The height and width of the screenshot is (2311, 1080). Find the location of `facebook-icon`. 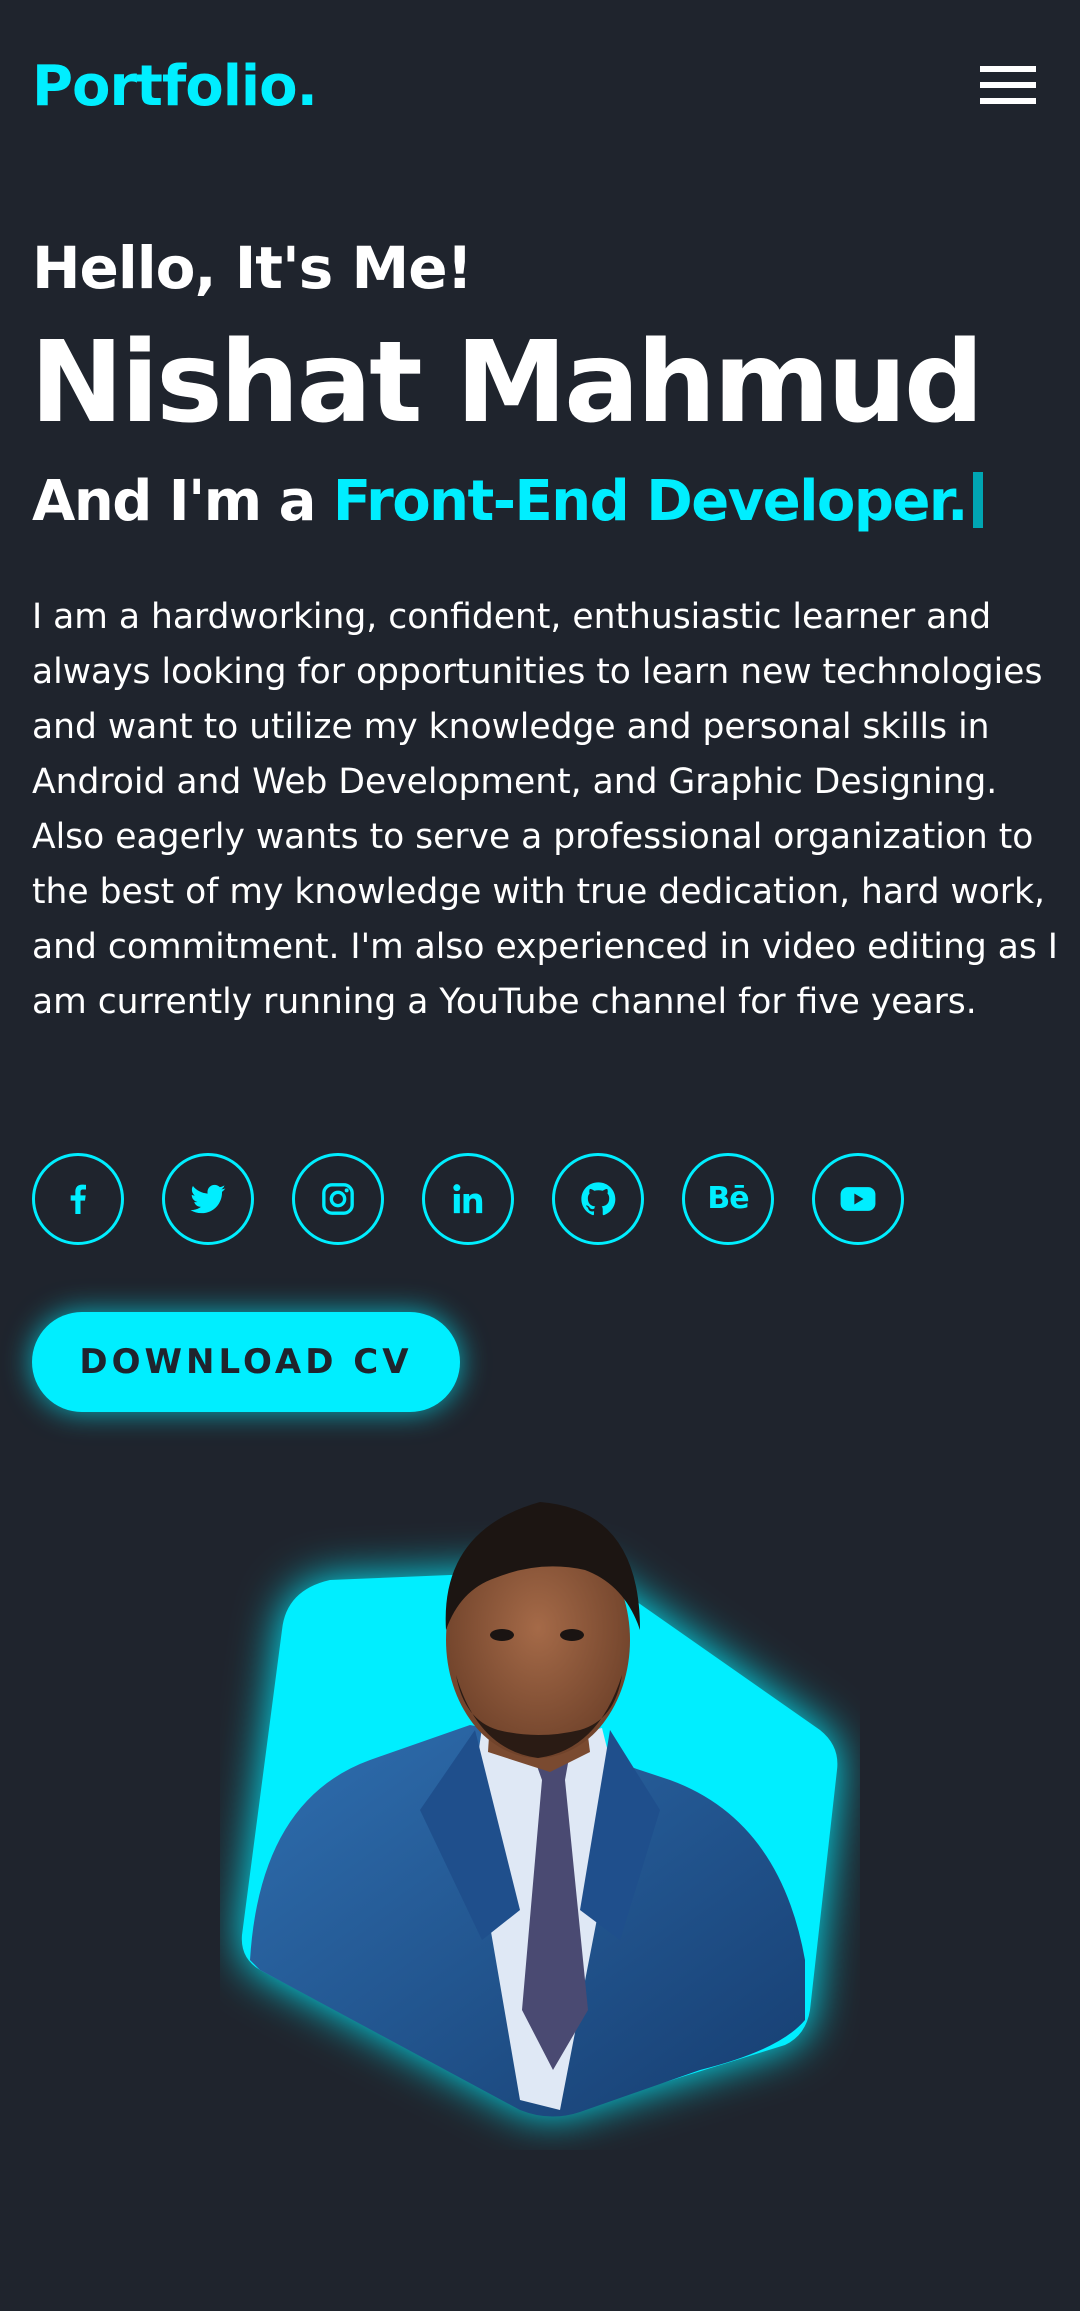

facebook-icon is located at coordinates (78, 1199).